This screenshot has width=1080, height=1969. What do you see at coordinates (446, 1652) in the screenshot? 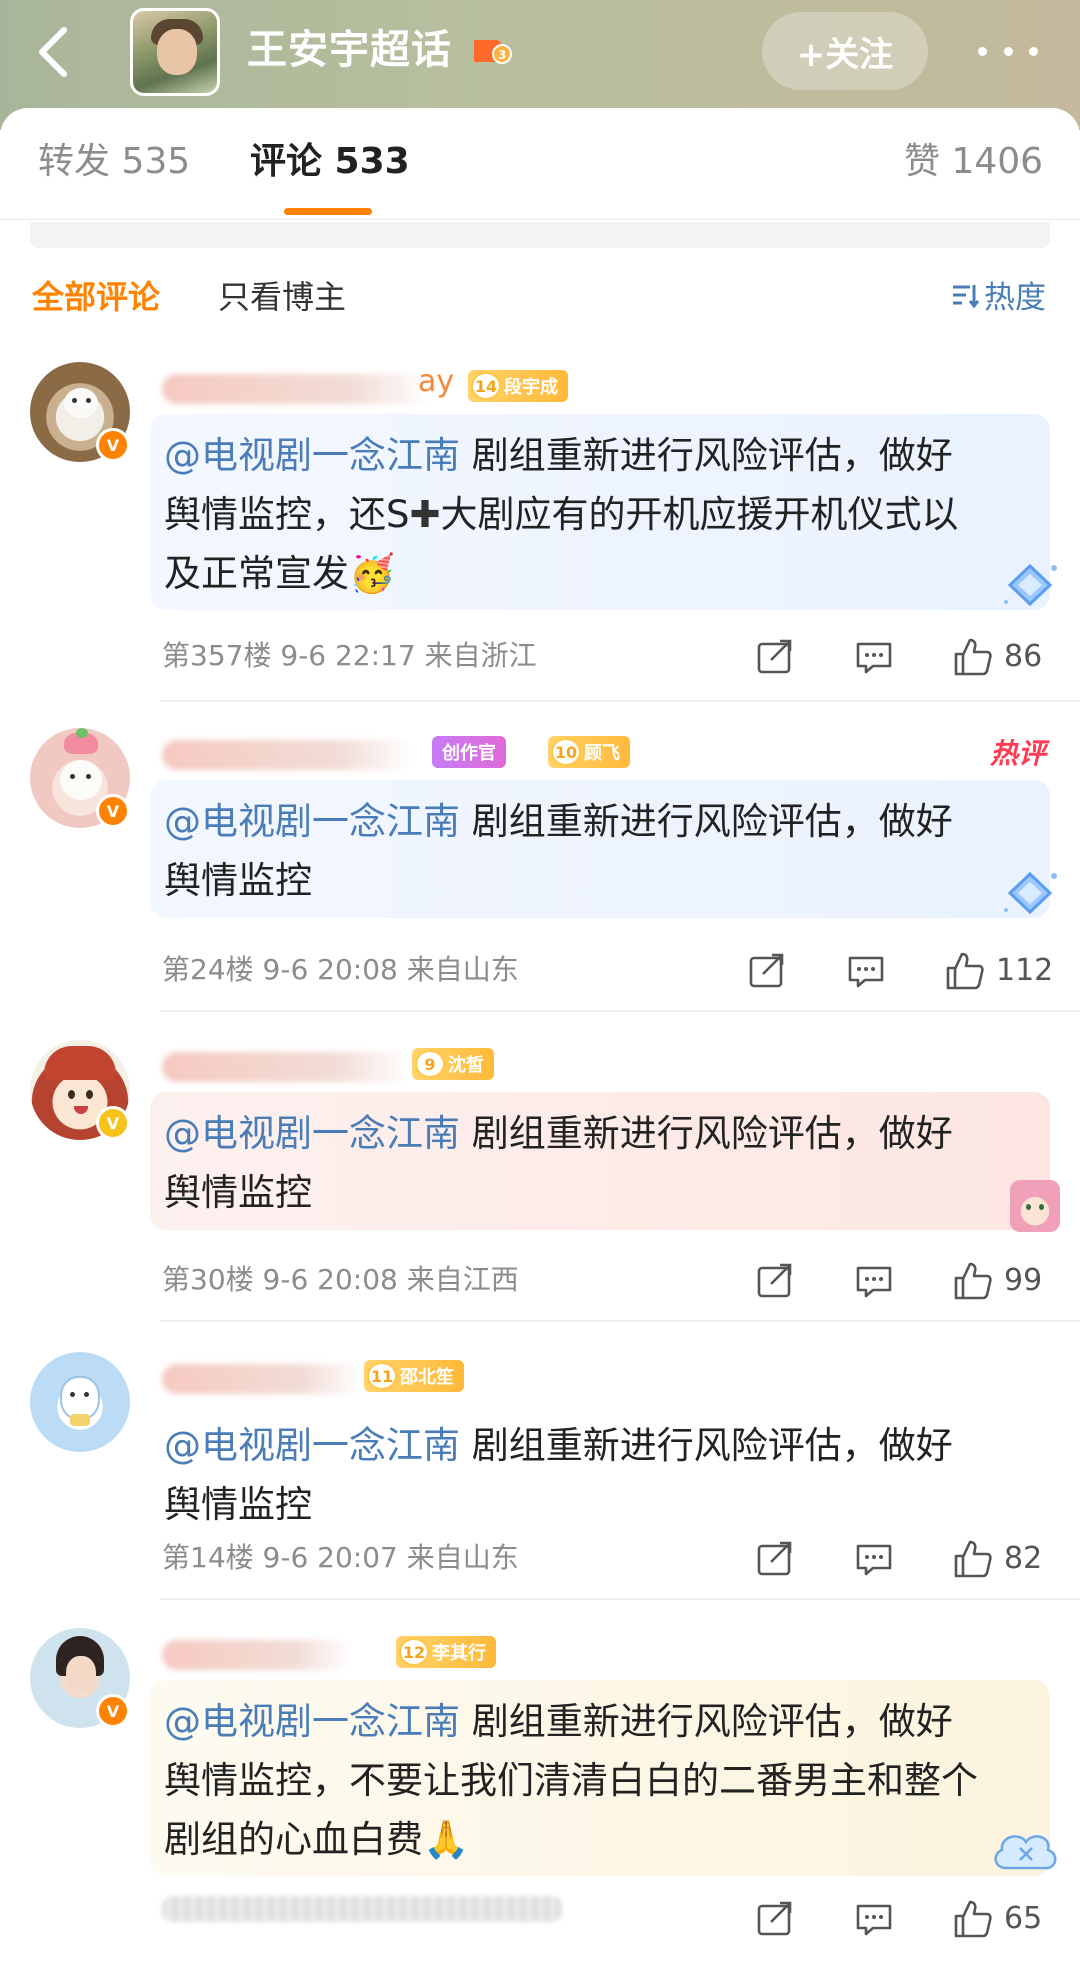
I see `fan-level-badge: 12 李其行` at bounding box center [446, 1652].